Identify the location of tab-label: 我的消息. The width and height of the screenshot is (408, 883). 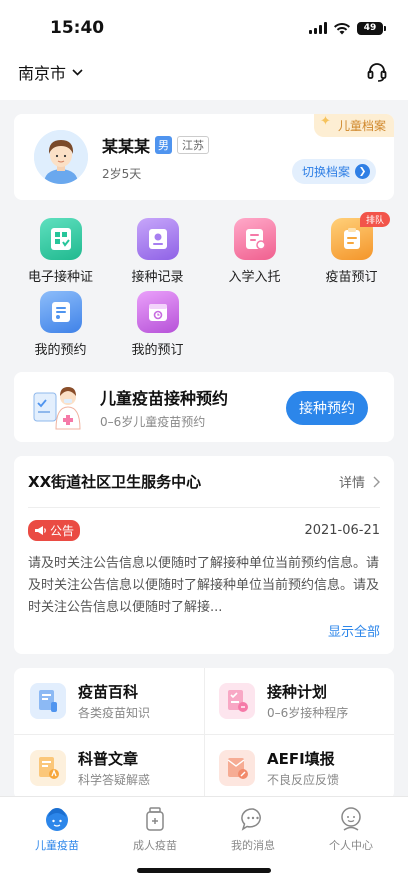
(253, 845).